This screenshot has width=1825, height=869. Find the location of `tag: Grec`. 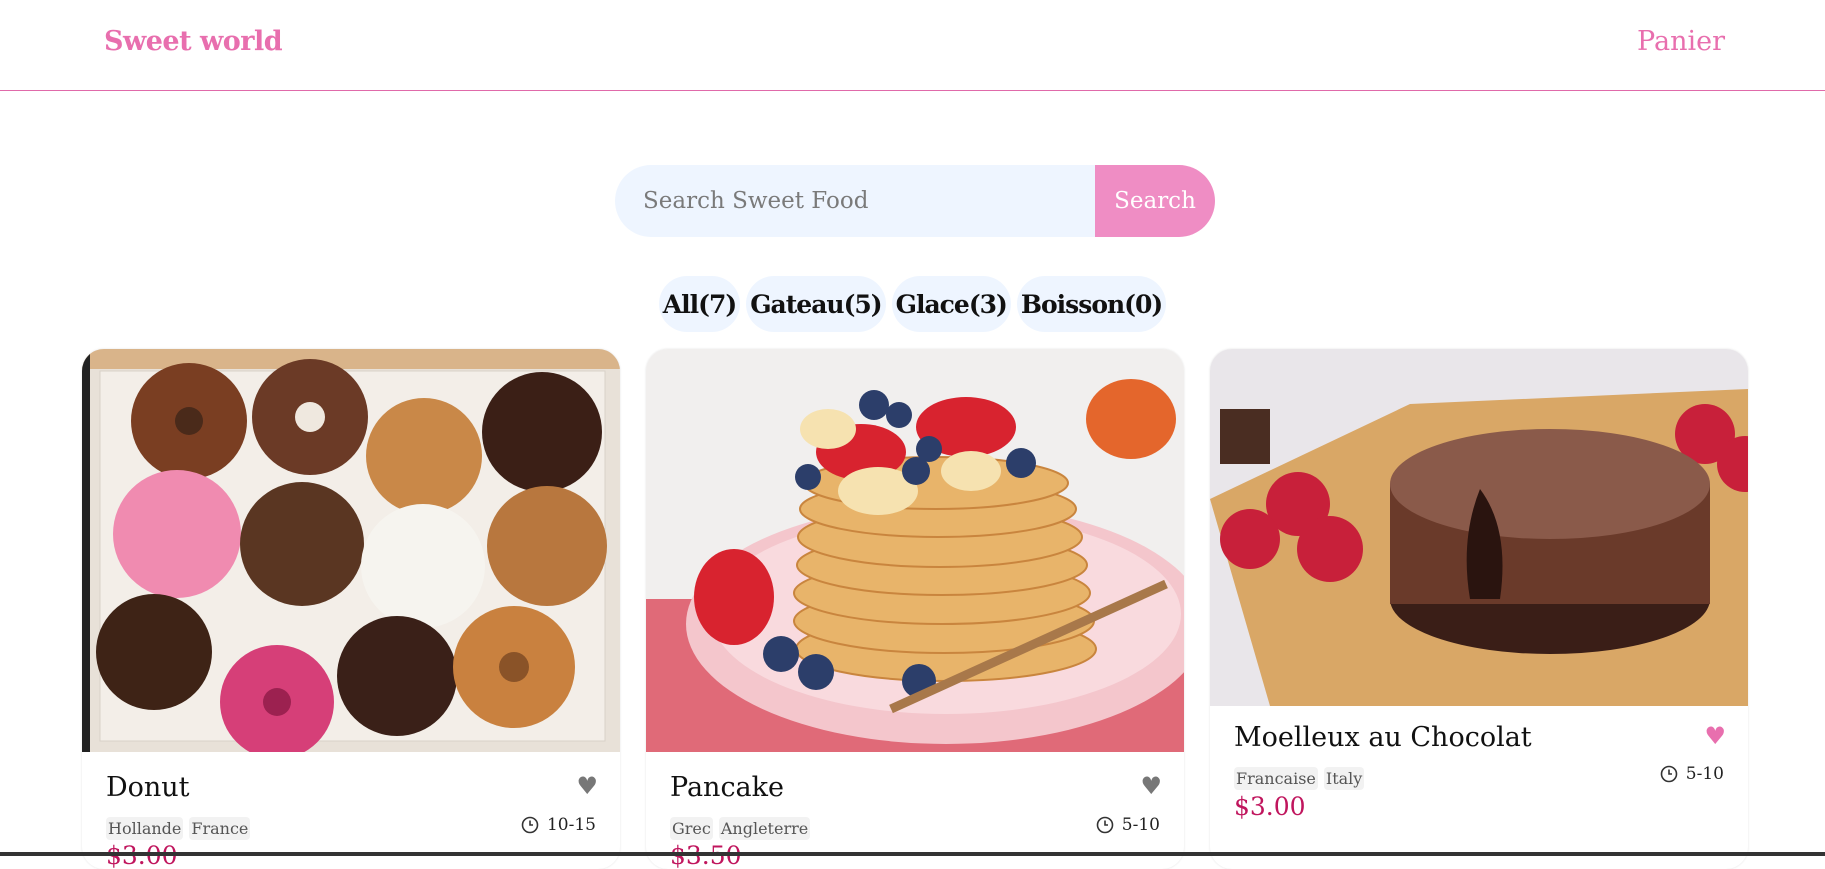

tag: Grec is located at coordinates (691, 828).